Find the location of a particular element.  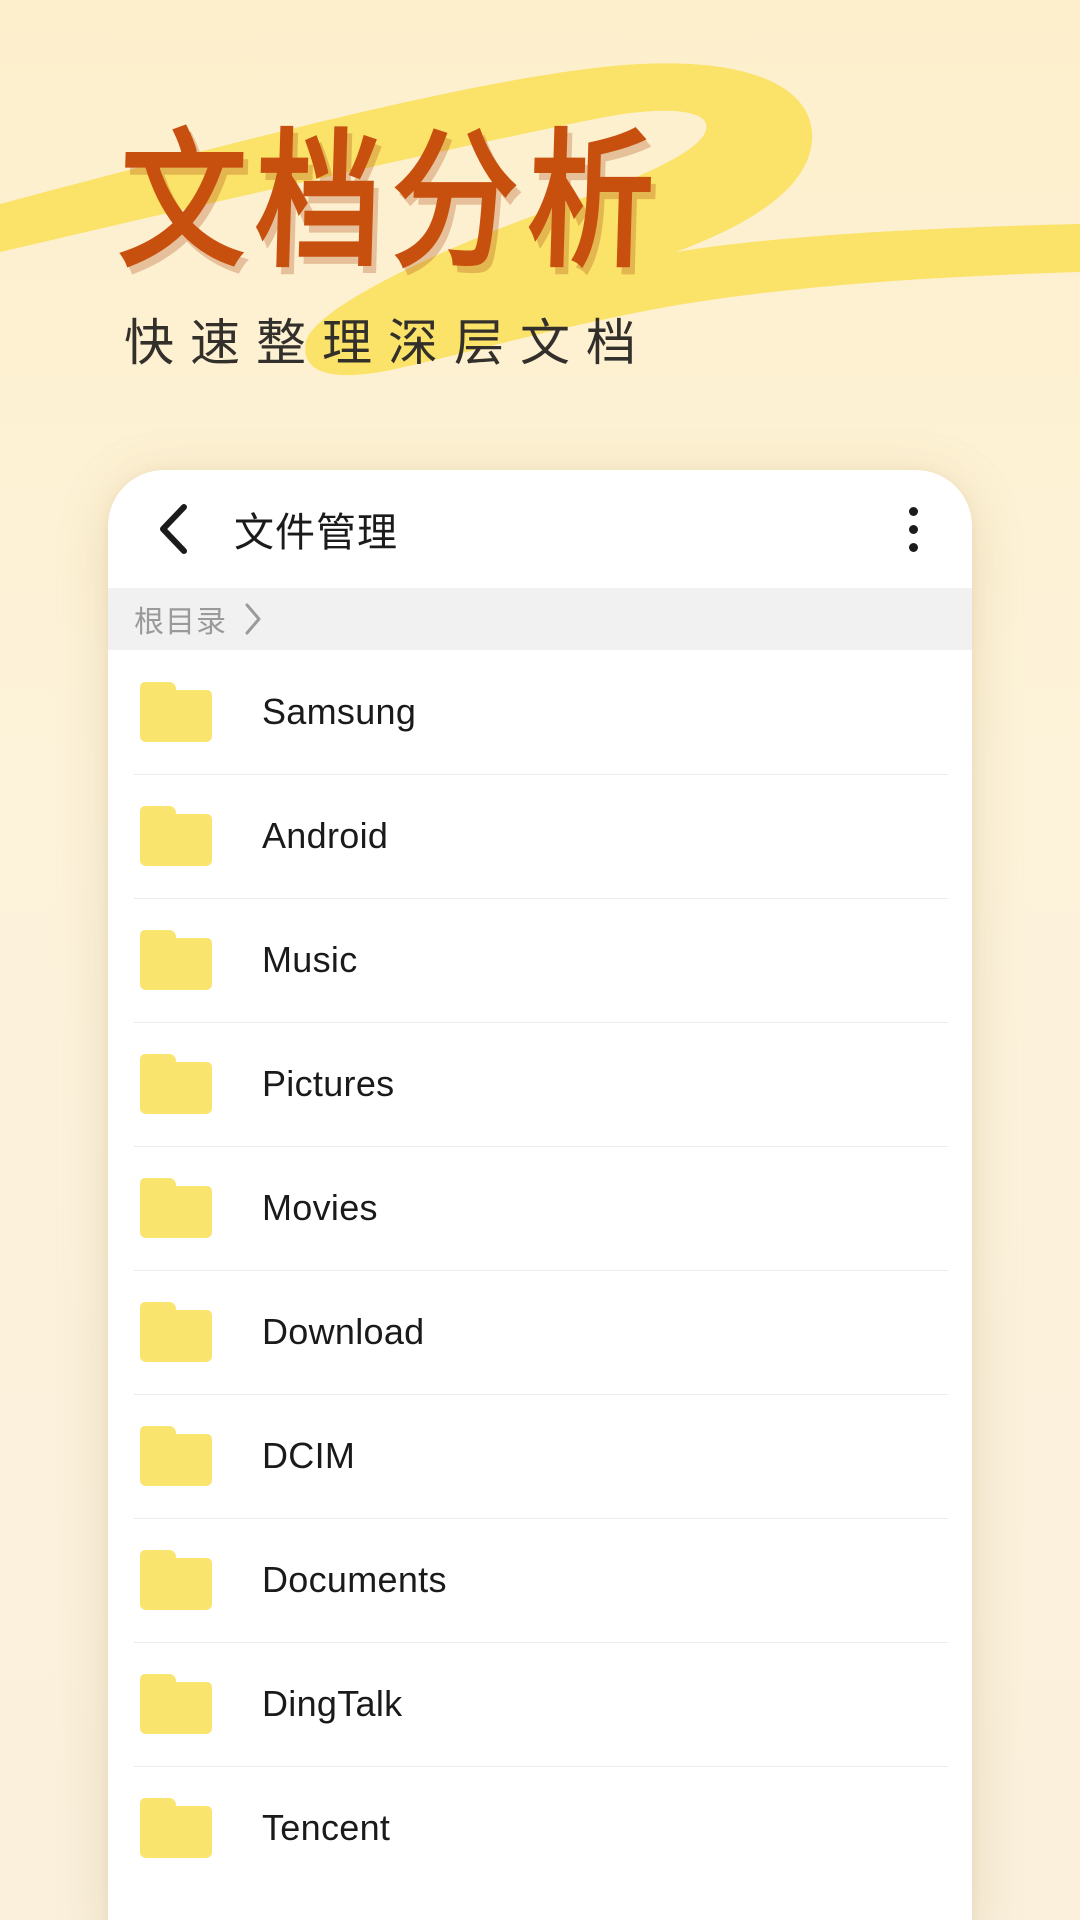

file-name: DCIM is located at coordinates (309, 1455).